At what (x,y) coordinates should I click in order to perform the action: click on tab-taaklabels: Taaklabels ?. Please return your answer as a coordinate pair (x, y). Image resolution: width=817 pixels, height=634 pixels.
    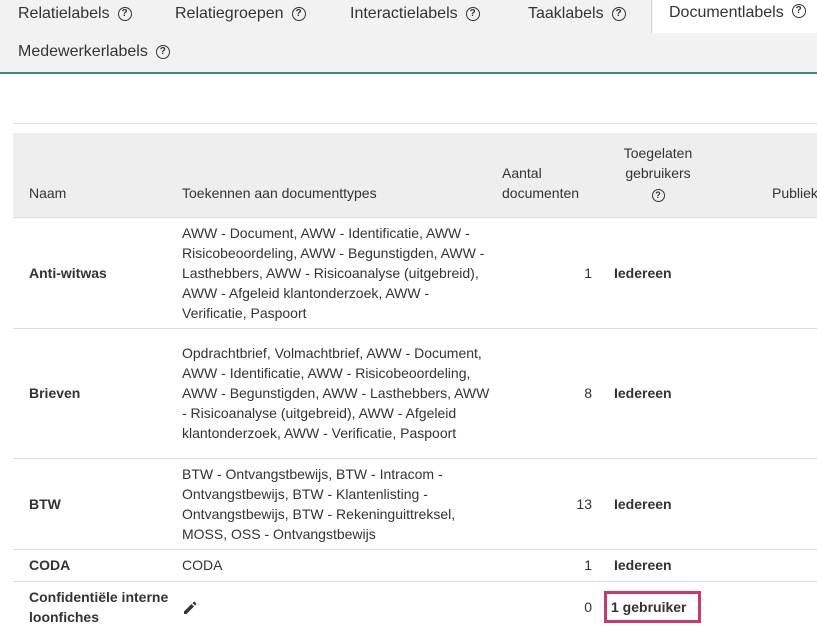
    Looking at the image, I should click on (577, 14).